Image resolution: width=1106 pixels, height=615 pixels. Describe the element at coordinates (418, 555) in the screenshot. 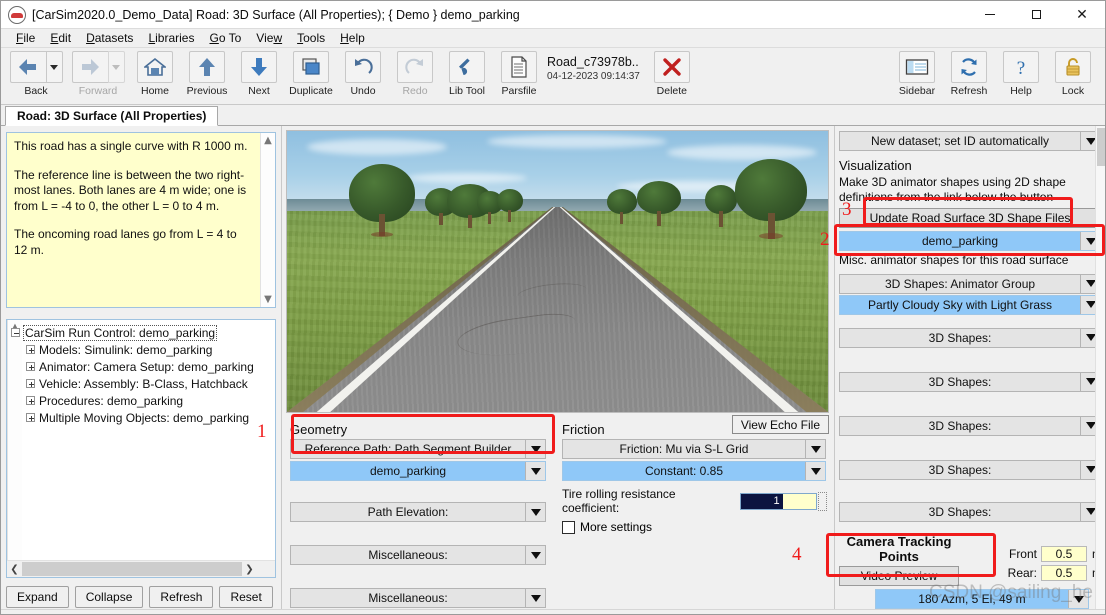

I see `misc-combo-1: Miscellaneous:` at that location.